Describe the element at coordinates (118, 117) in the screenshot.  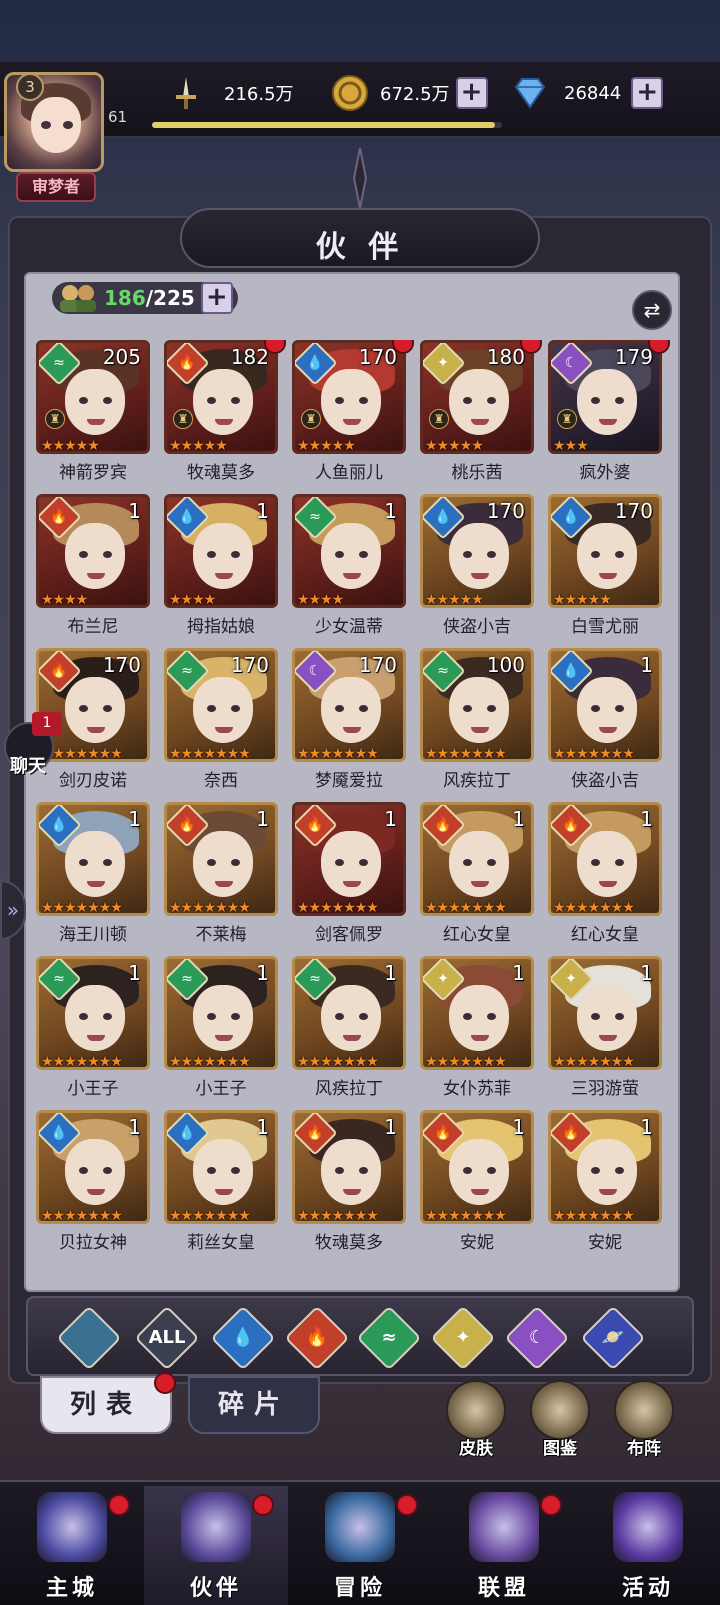
I see `player-level: 61` at that location.